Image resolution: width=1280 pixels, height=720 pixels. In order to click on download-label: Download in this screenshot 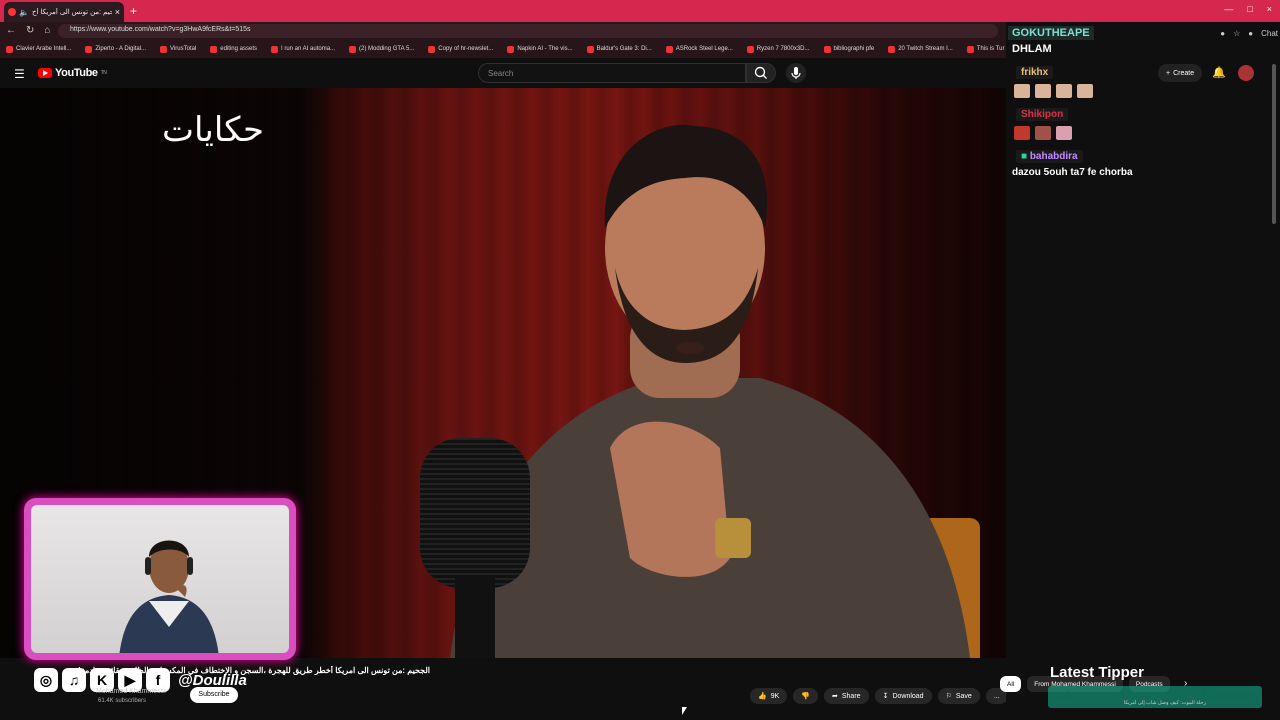, I will do `click(908, 696)`.